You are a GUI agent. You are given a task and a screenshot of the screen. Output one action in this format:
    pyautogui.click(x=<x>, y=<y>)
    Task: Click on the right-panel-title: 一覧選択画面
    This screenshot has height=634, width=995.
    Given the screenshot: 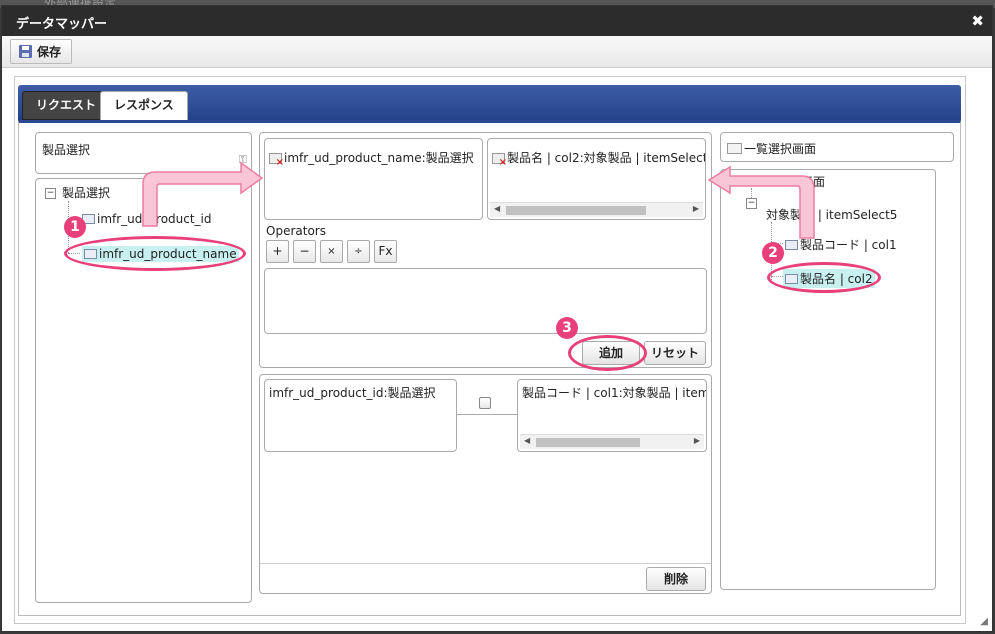 What is the action you would take?
    pyautogui.click(x=780, y=149)
    